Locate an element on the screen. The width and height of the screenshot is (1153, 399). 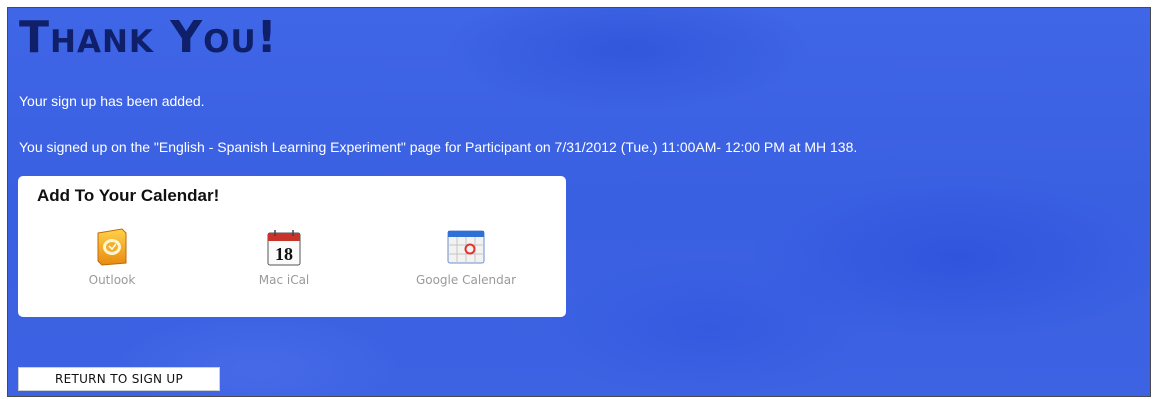
google-calendar-icon is located at coordinates (466, 247).